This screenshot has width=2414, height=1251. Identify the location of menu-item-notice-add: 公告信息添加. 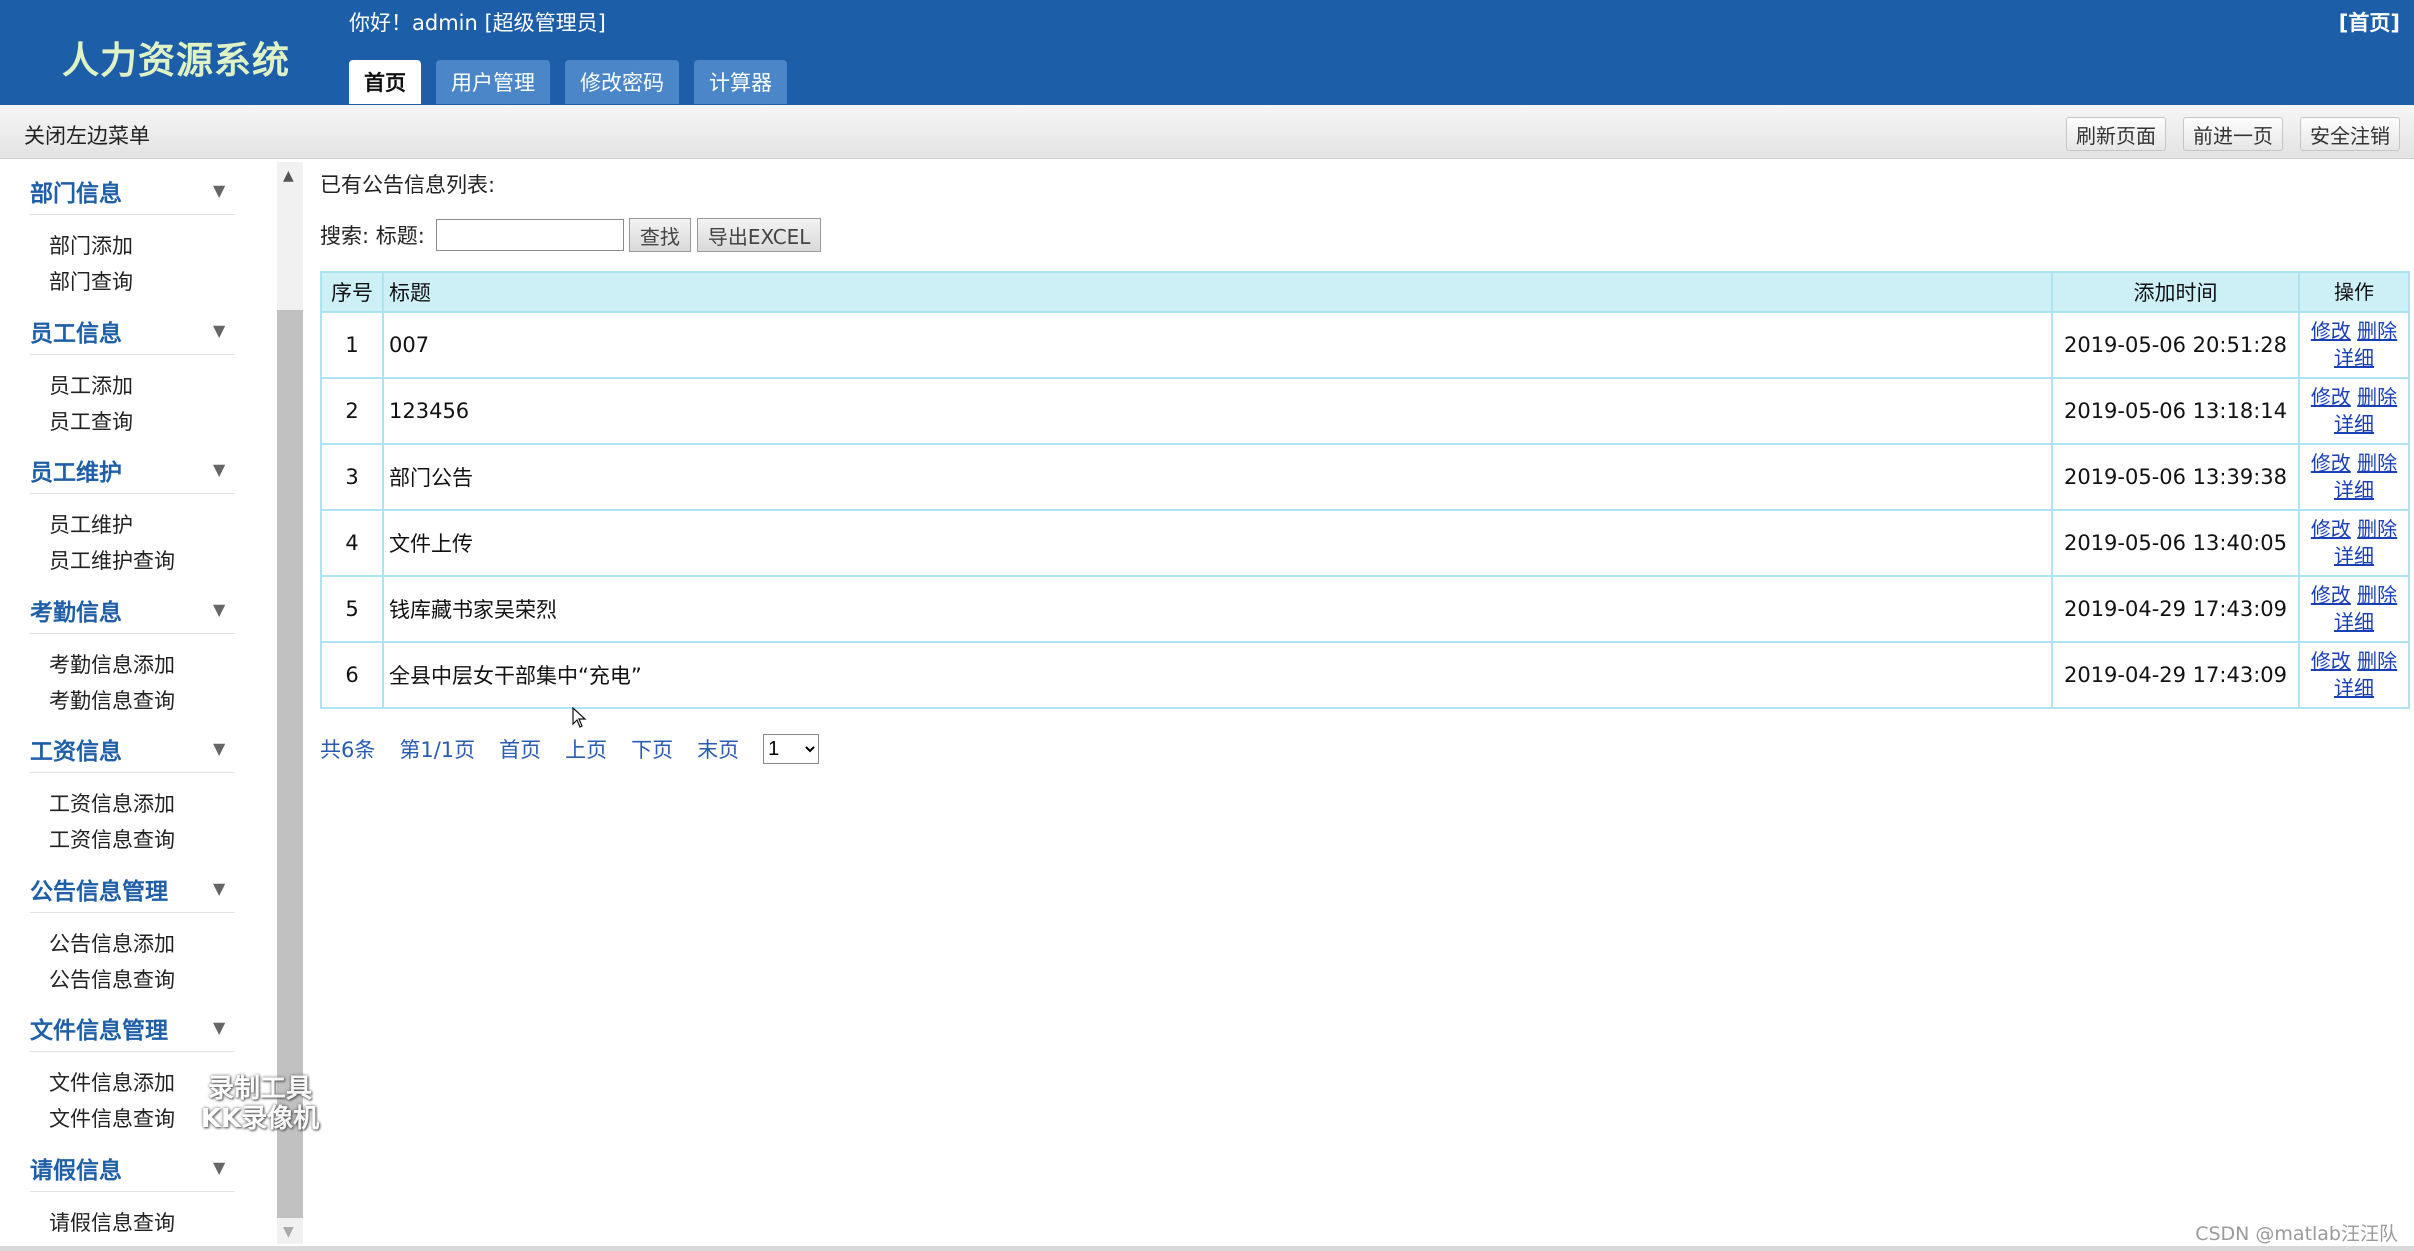
(112, 943).